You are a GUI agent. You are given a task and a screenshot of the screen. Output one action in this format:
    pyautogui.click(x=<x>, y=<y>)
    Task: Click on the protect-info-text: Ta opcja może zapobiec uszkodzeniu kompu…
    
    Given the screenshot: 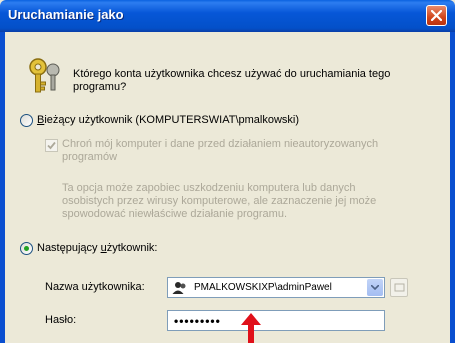 What is the action you would take?
    pyautogui.click(x=219, y=201)
    